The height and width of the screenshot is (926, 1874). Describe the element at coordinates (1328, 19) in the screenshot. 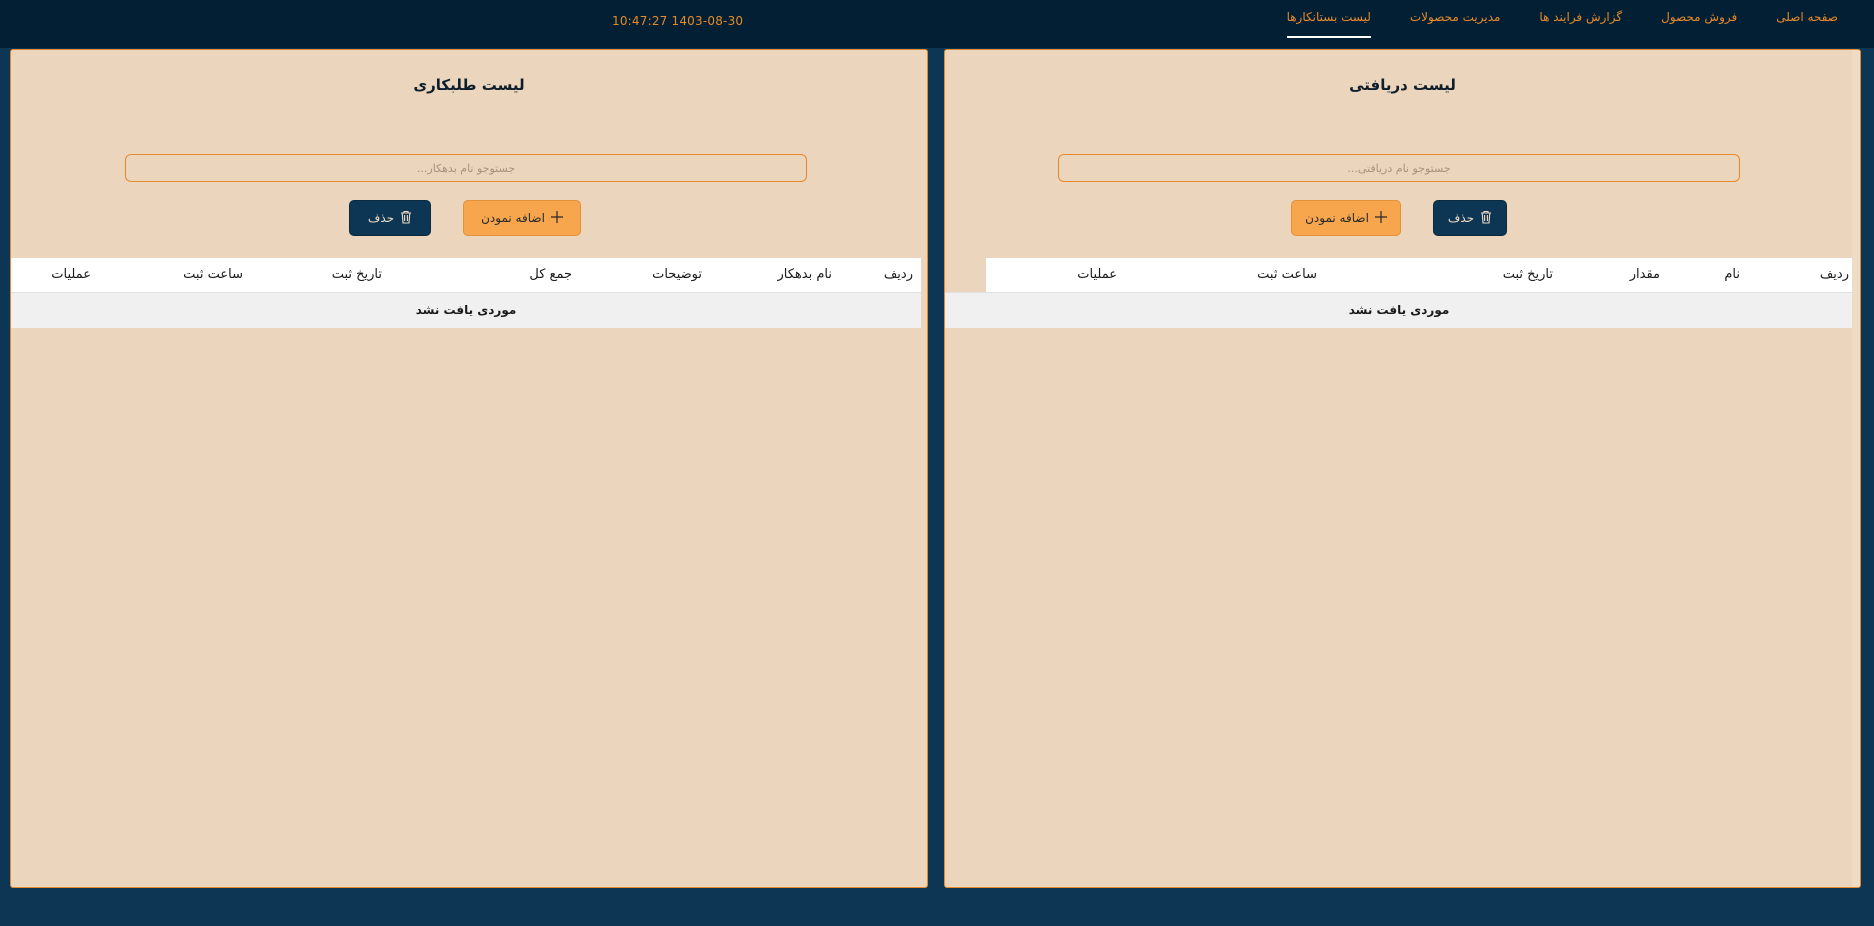

I see `nav-item-creditors-list: لیست بستانکارها` at that location.